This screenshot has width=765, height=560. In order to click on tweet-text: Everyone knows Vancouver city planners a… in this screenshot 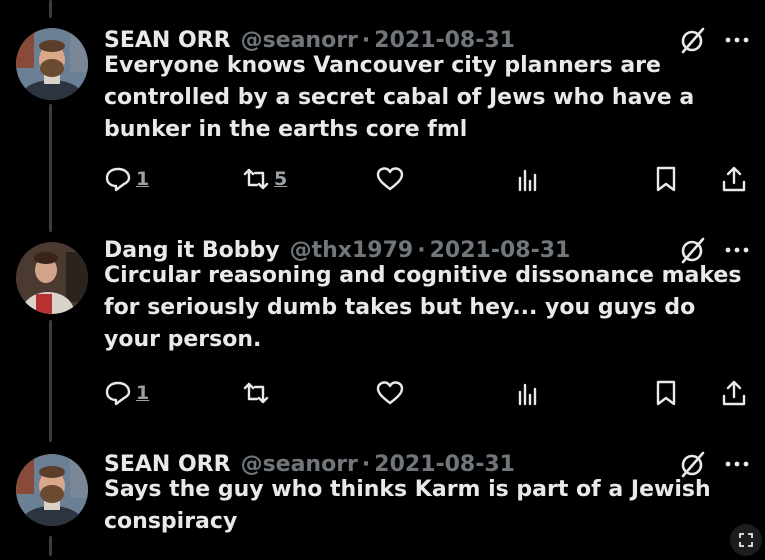, I will do `click(399, 97)`.